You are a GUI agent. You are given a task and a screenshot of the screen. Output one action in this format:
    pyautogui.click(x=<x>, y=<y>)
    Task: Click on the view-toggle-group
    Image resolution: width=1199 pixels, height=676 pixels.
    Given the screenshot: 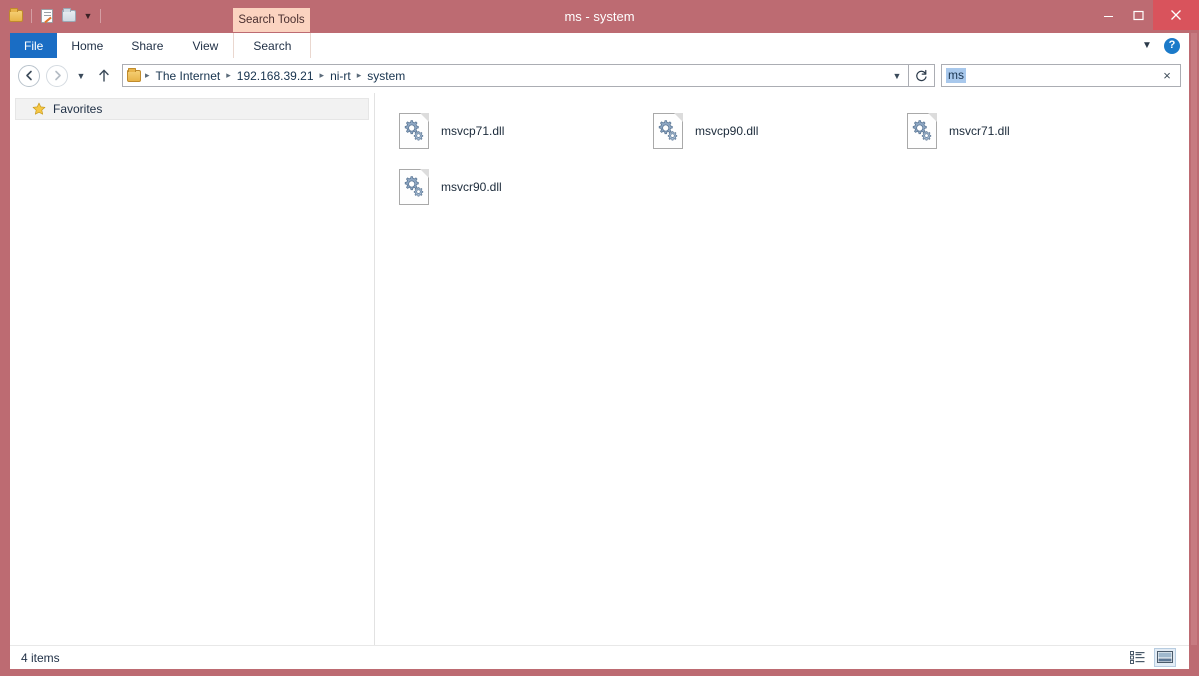 What is the action you would take?
    pyautogui.click(x=1157, y=657)
    